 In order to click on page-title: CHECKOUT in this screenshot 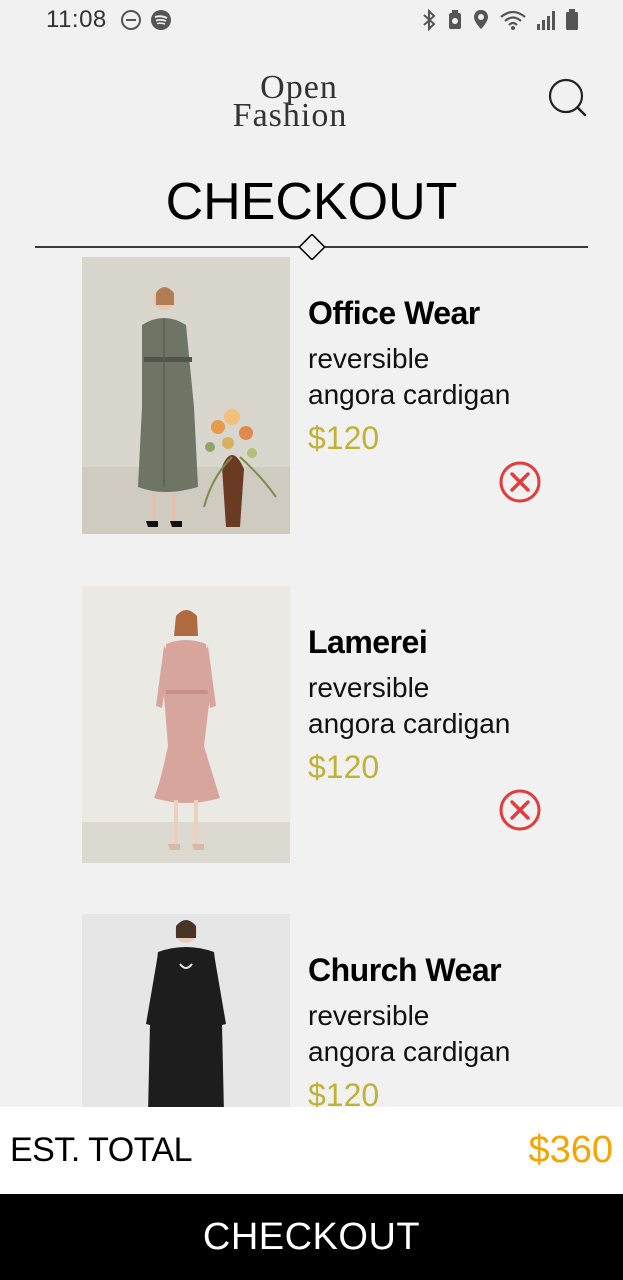, I will do `click(311, 202)`.